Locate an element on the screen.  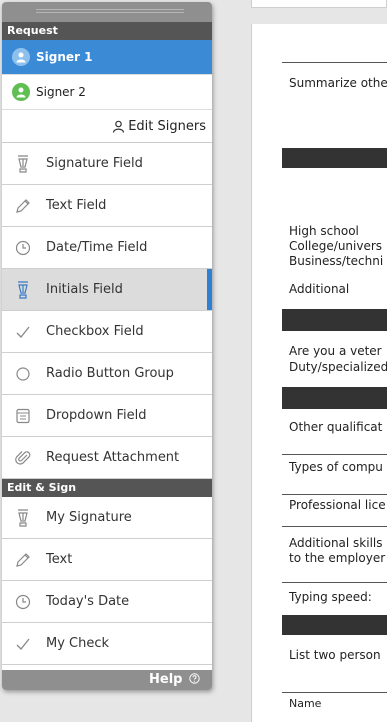
my-signature-button: My Signature is located at coordinates (107, 518).